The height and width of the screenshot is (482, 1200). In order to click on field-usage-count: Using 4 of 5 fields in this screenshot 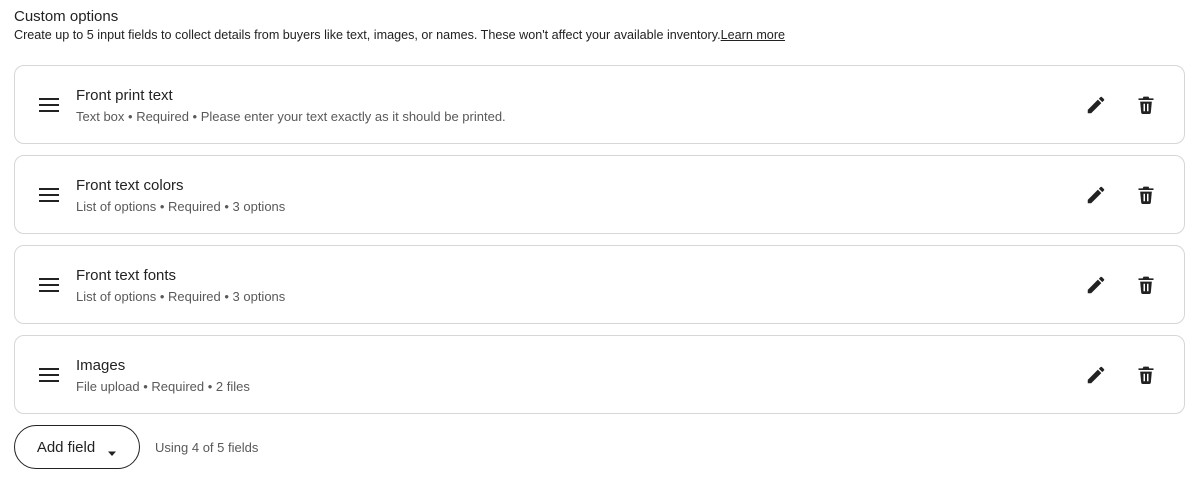, I will do `click(207, 447)`.